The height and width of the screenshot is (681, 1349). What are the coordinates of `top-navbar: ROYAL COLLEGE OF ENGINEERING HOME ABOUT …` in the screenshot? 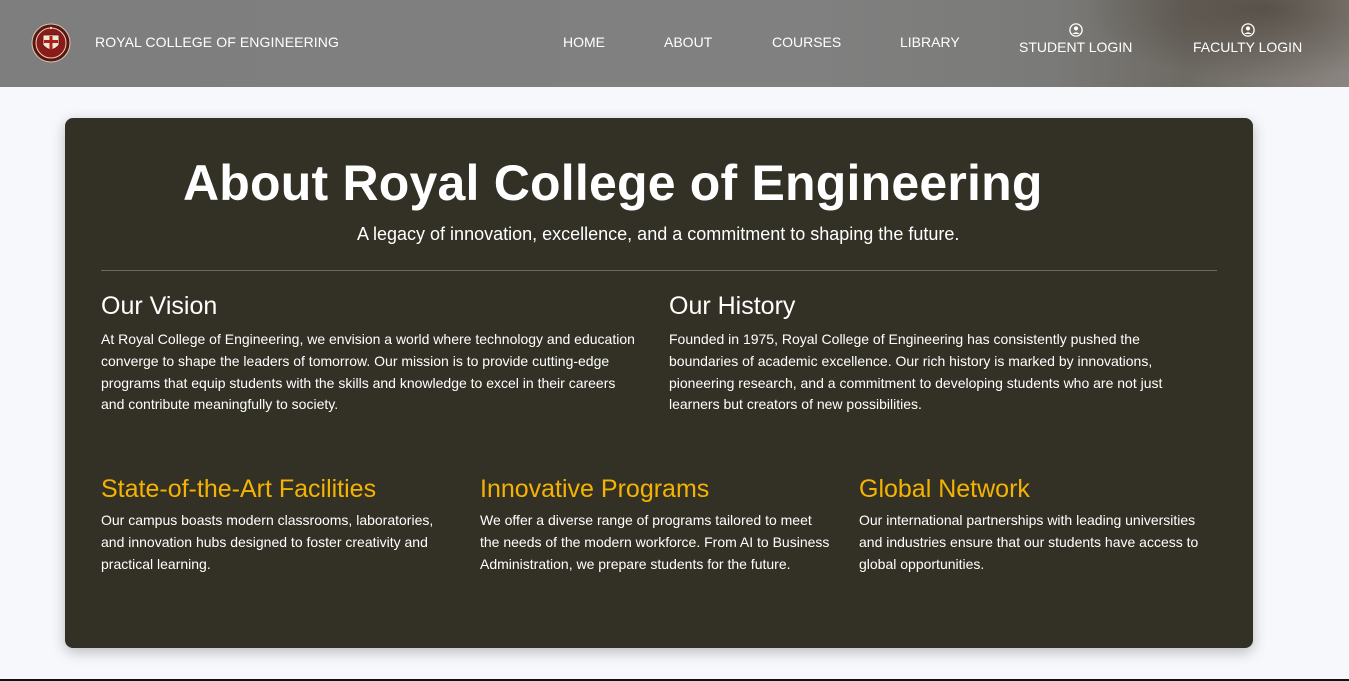 It's located at (674, 43).